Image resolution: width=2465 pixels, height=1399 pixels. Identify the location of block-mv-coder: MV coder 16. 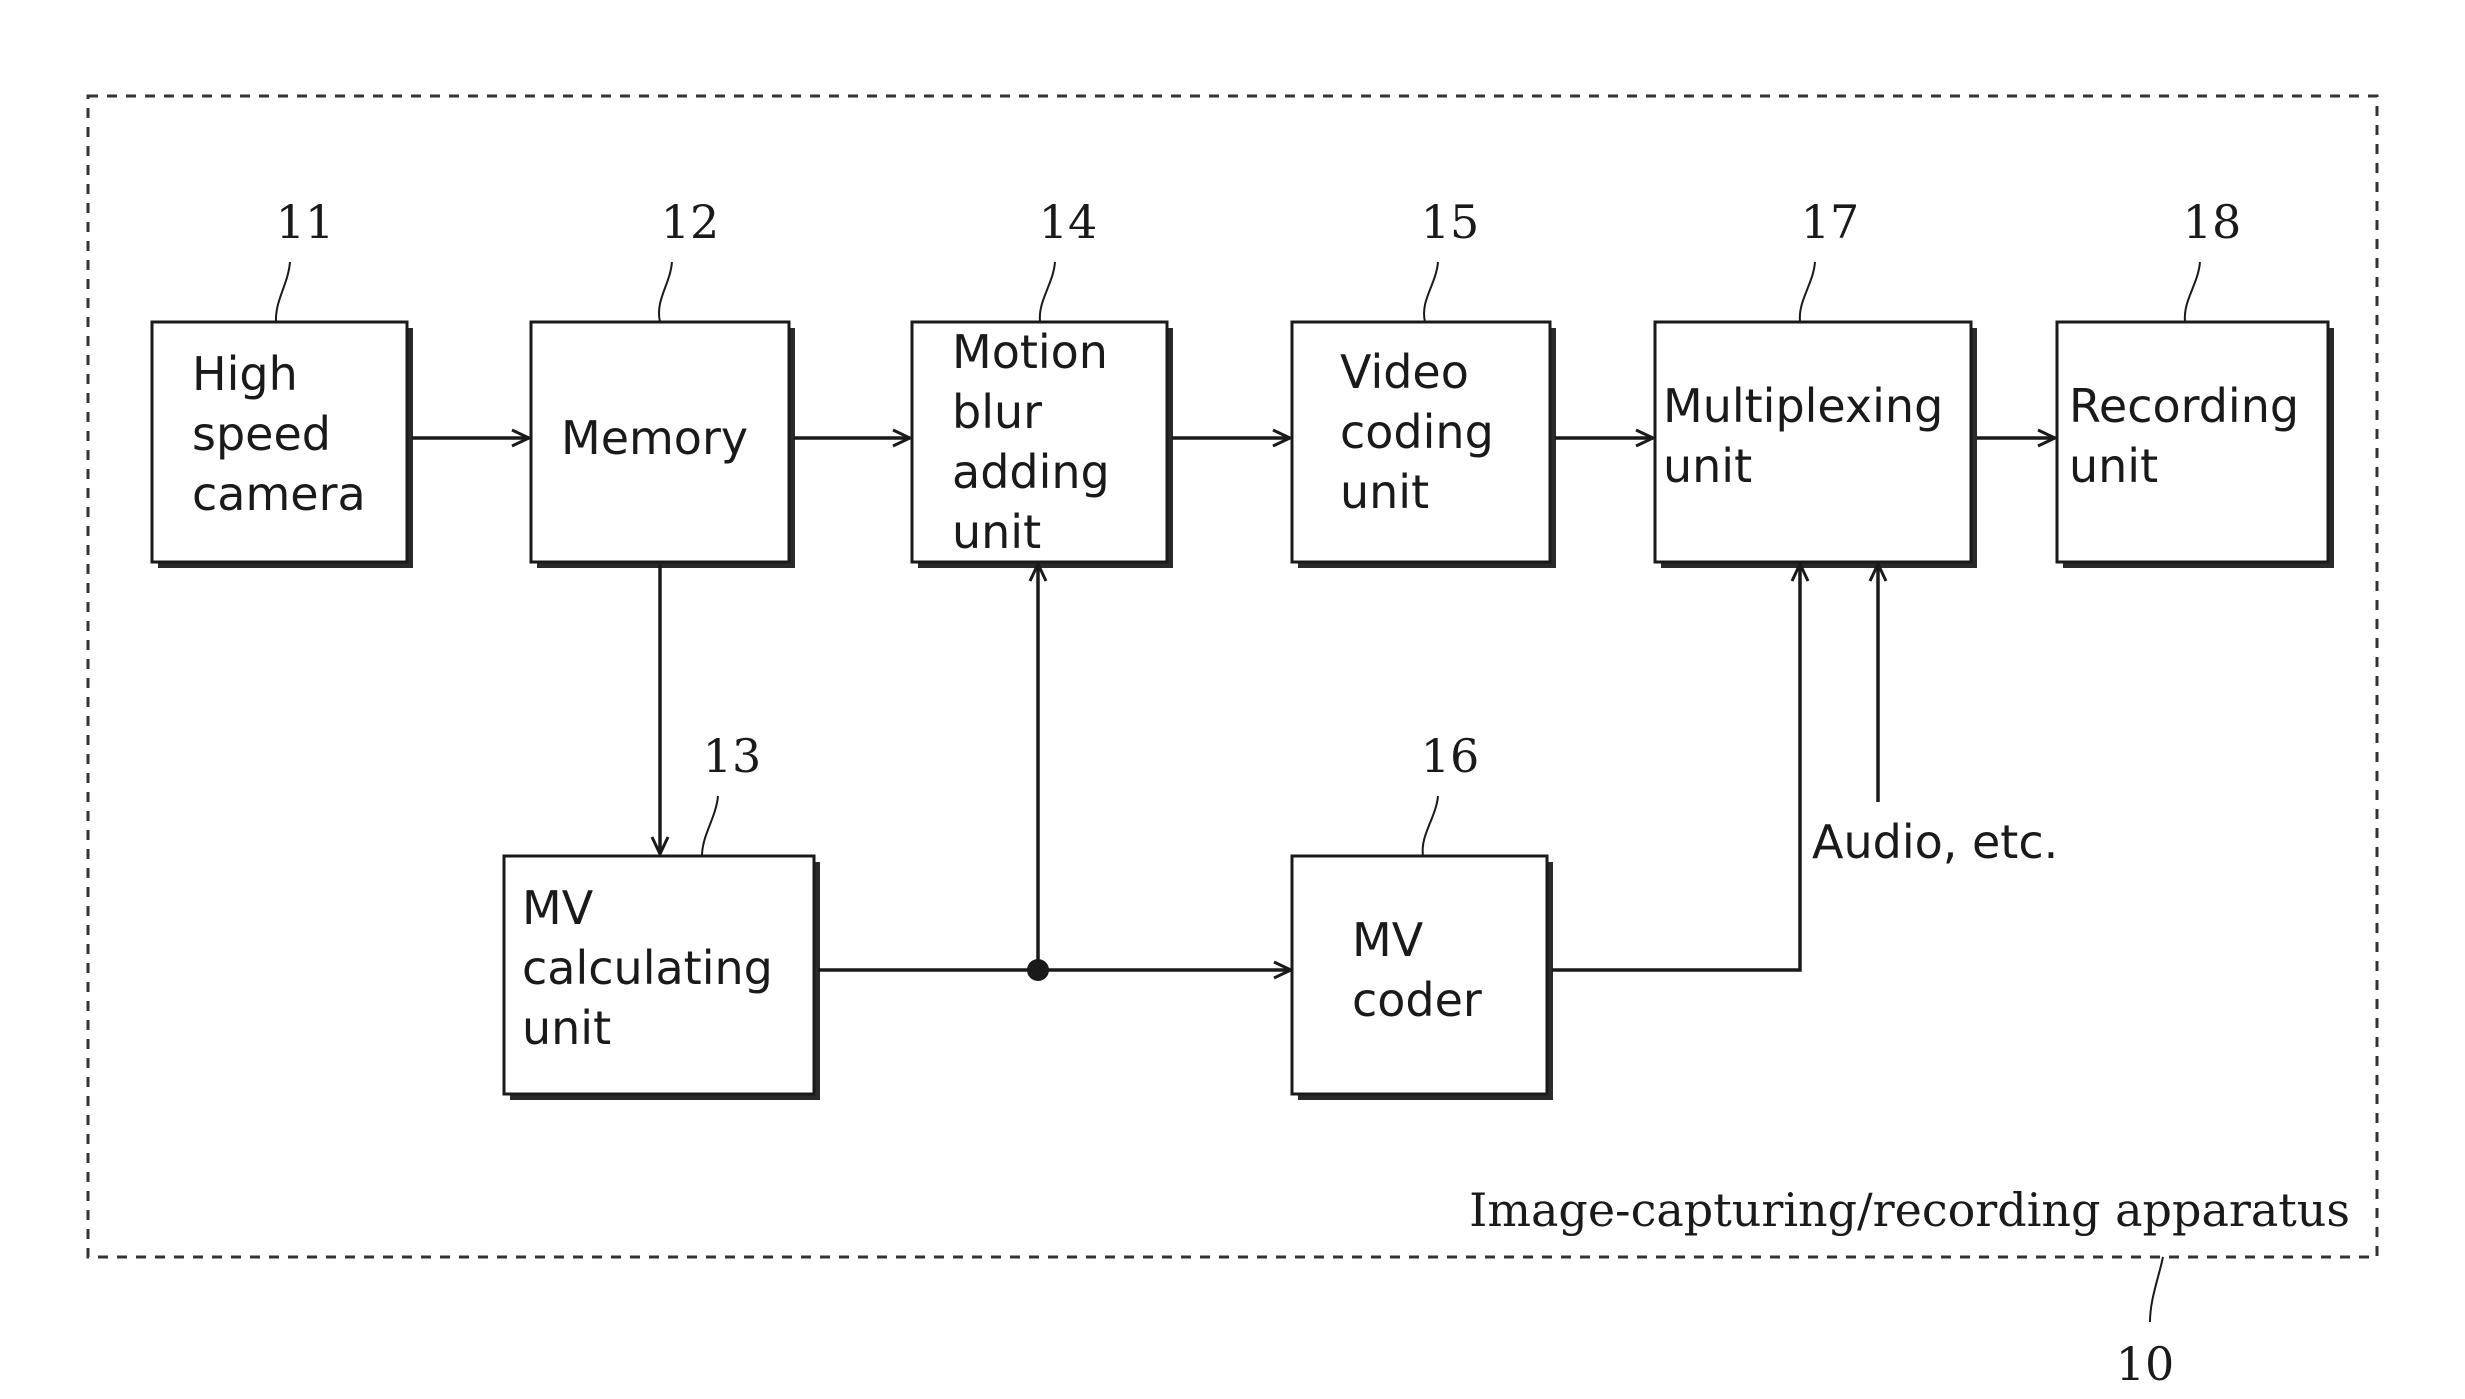
(1421, 914).